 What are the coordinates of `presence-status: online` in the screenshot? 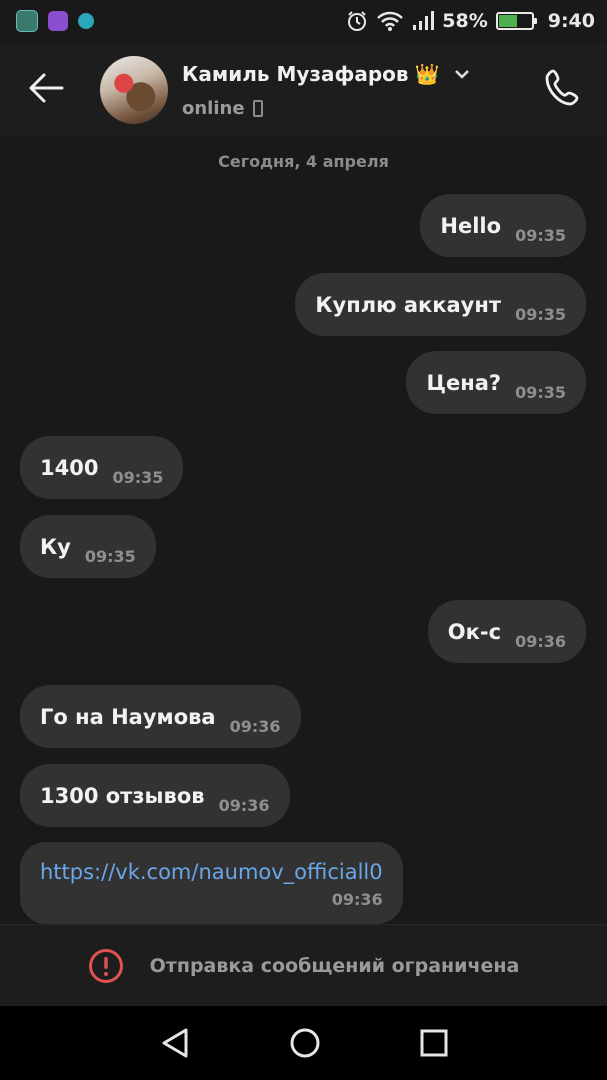 It's located at (222, 108).